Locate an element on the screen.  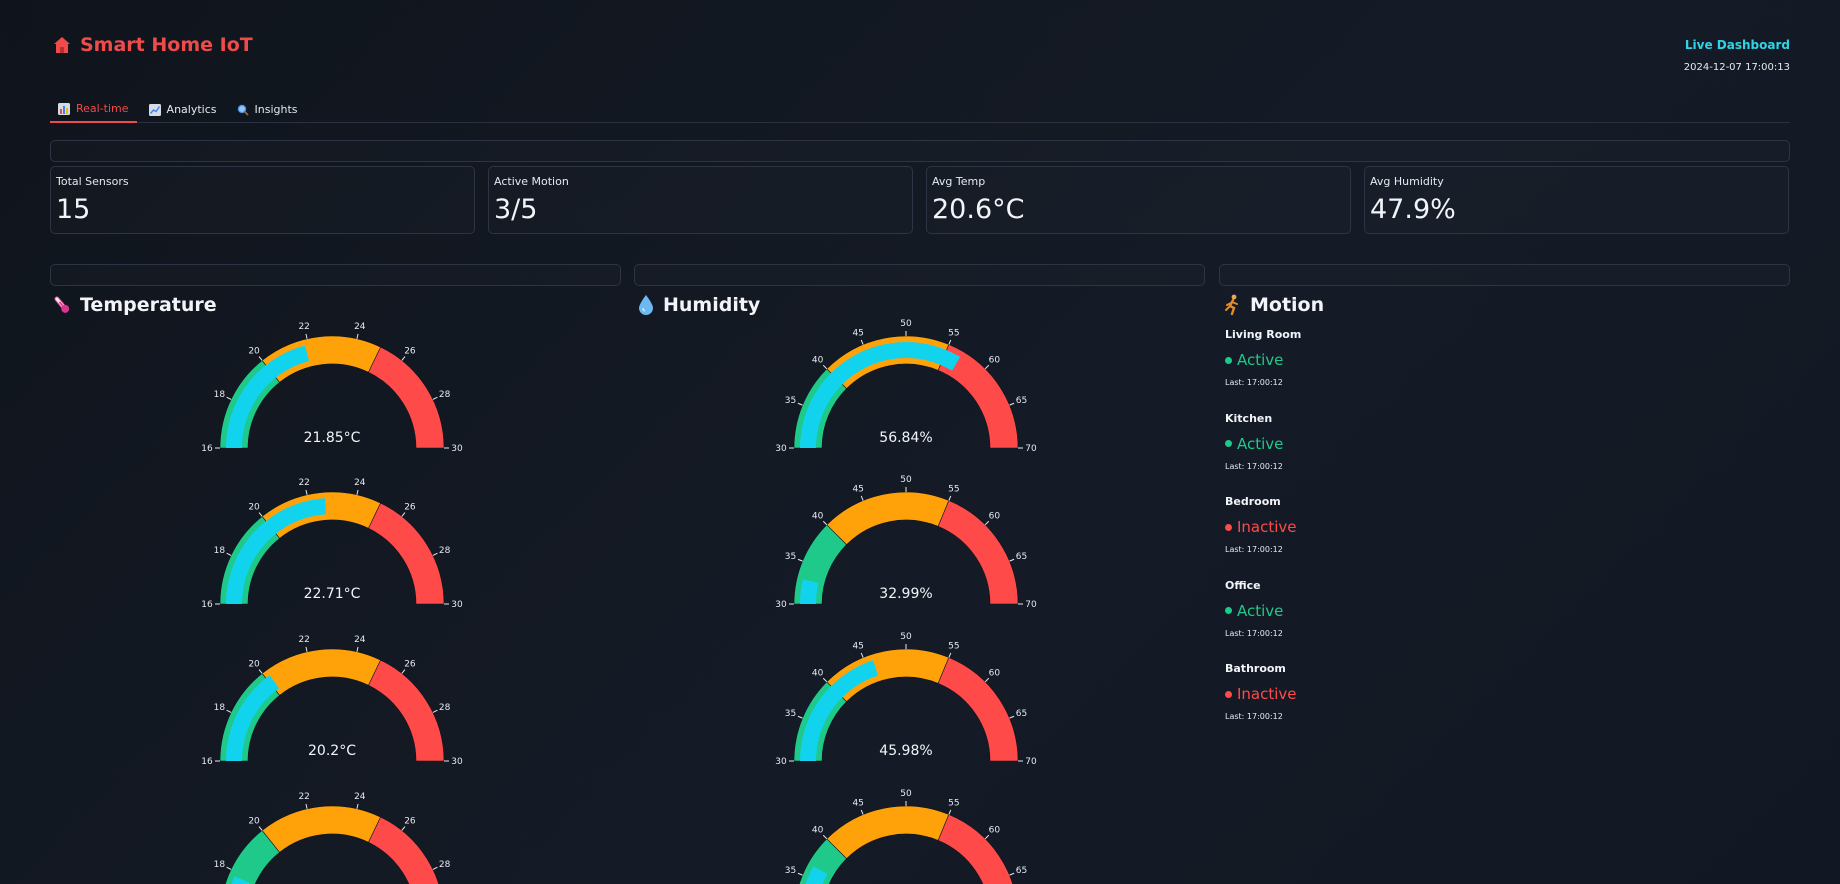
temperature-panel-bar is located at coordinates (335, 275).